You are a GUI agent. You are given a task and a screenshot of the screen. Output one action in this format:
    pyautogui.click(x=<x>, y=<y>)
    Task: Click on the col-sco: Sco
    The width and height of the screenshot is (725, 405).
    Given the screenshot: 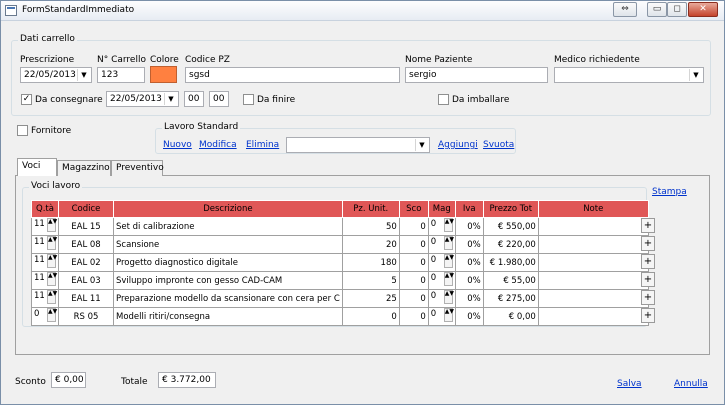 What is the action you would take?
    pyautogui.click(x=413, y=209)
    